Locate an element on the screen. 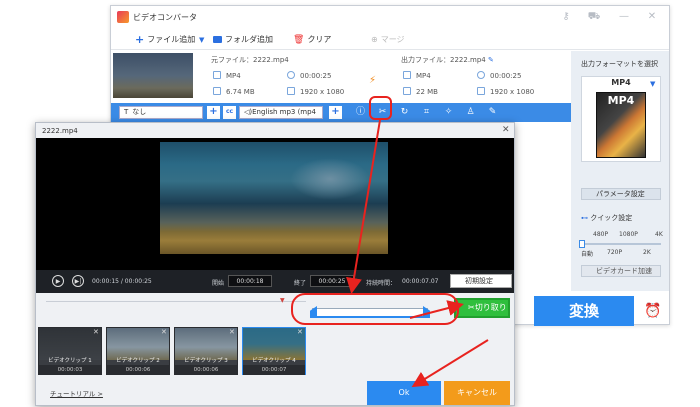  video-clip-2: ✕ ビデオクリップ 2 00:00:06 is located at coordinates (138, 351).